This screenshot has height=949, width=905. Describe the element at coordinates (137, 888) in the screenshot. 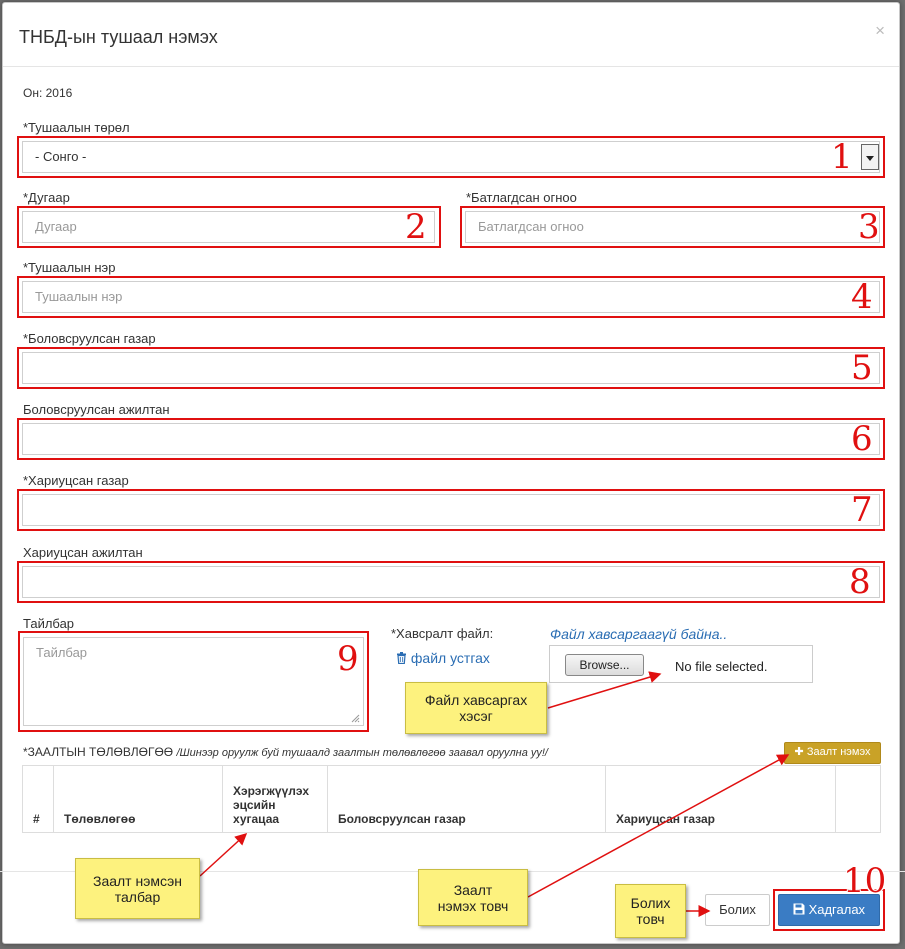

I see `callout-field: Заалт нэмсэн талбар` at that location.